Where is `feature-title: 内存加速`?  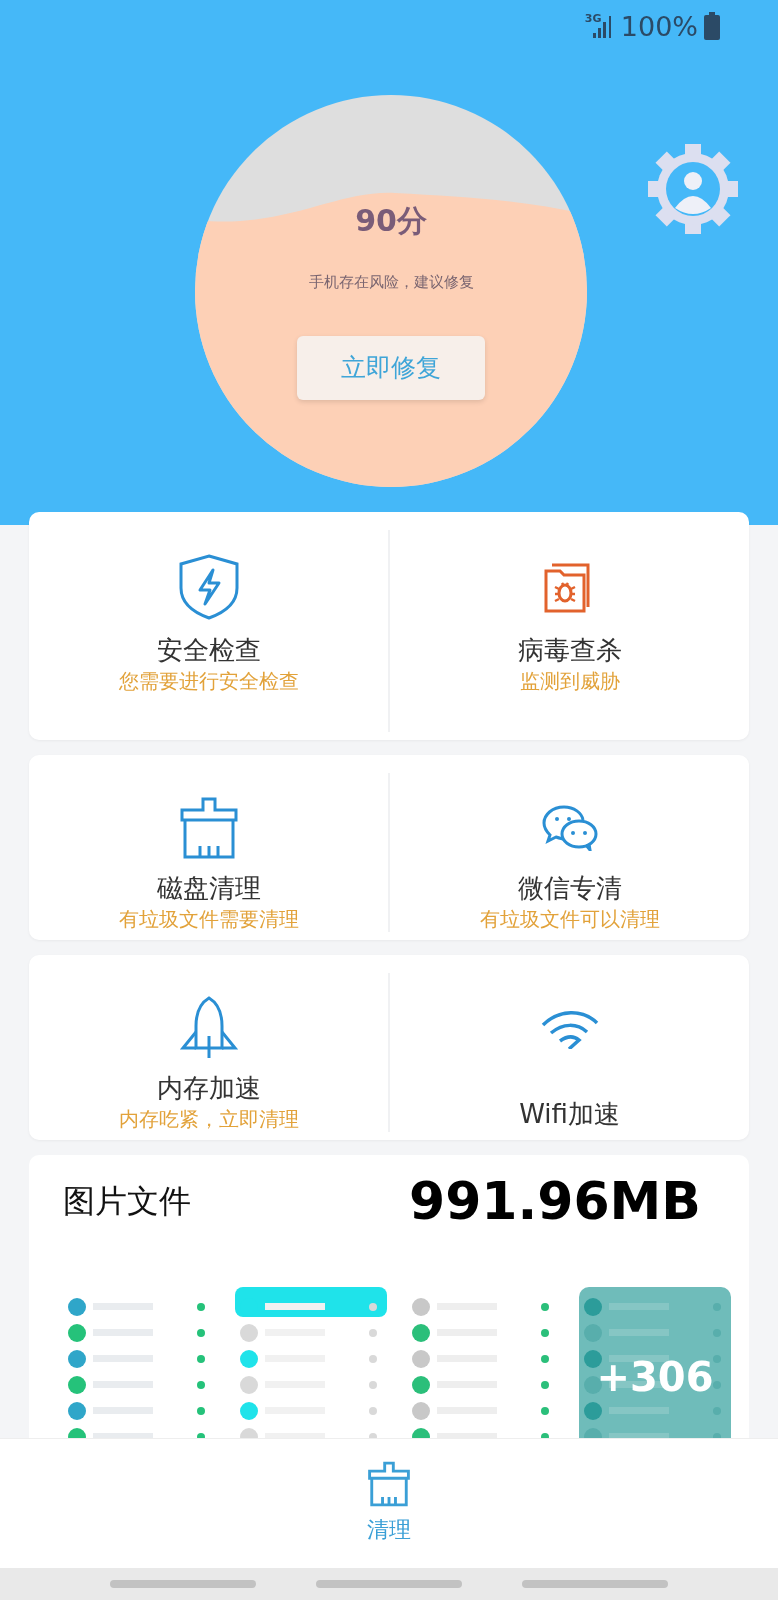 feature-title: 内存加速 is located at coordinates (208, 1089).